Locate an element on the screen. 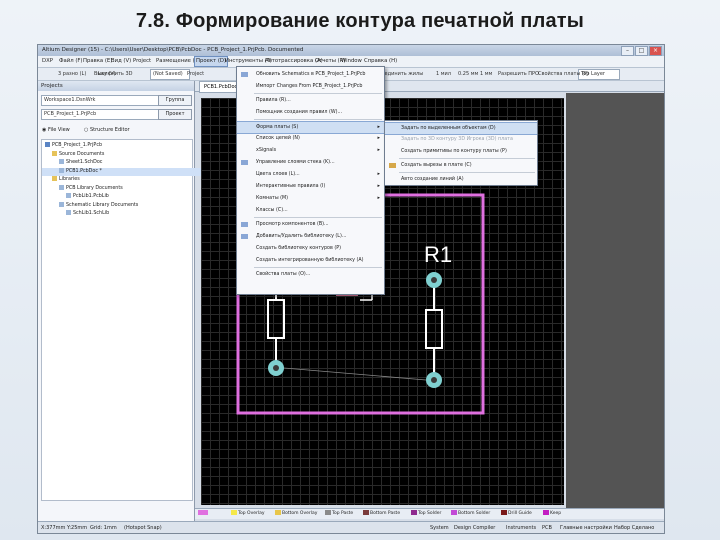 The height and width of the screenshot is (540, 720). submenu-item-label: Создать примитивы по контуру платы (P) is located at coordinates (454, 151).